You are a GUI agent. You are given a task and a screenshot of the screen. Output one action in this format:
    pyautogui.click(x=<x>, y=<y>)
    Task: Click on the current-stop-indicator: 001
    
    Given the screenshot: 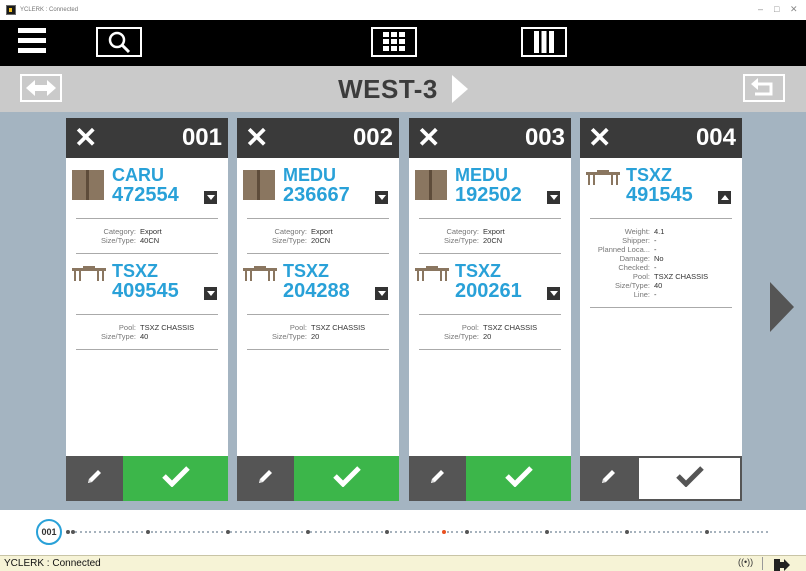 What is the action you would take?
    pyautogui.click(x=49, y=532)
    